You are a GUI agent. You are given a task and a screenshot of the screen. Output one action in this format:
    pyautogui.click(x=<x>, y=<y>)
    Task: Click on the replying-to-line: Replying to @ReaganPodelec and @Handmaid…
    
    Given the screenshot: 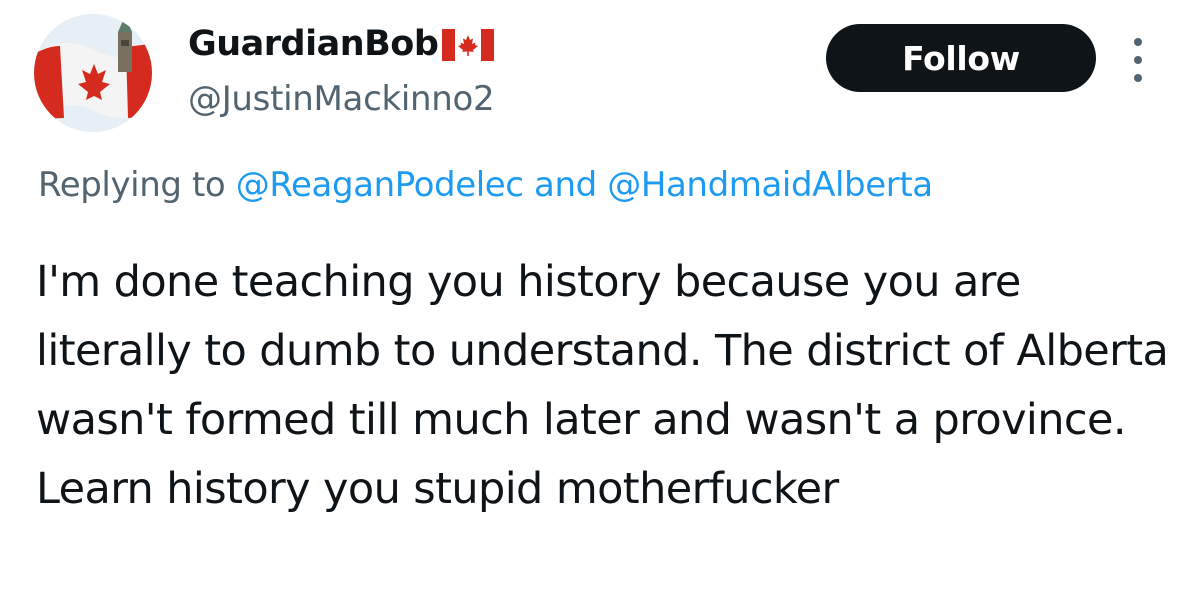 What is the action you would take?
    pyautogui.click(x=485, y=185)
    